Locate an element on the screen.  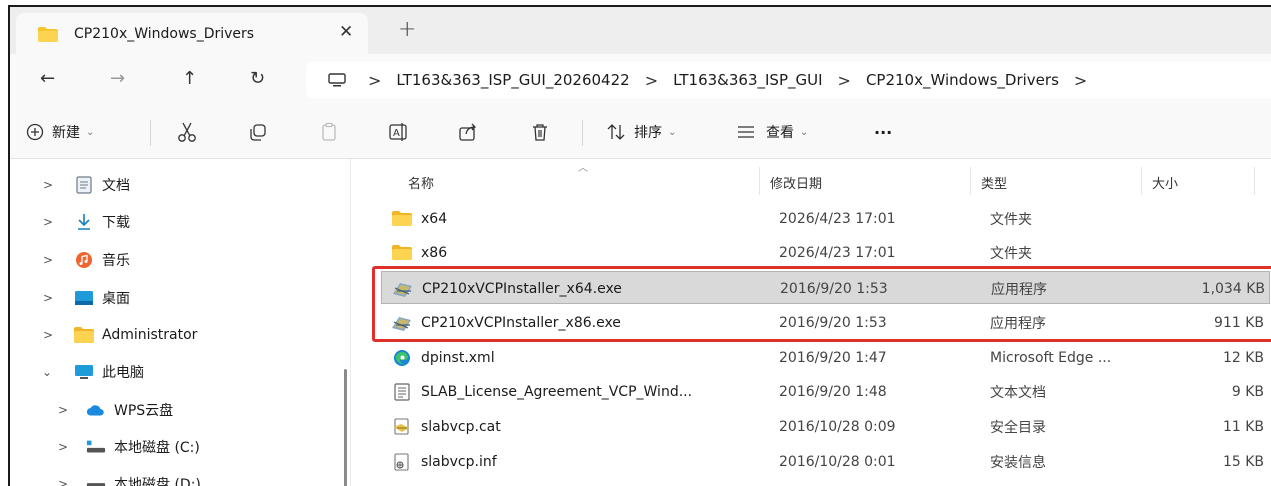
file-name: CP210xVCPInstaller_x86.exe is located at coordinates (521, 322).